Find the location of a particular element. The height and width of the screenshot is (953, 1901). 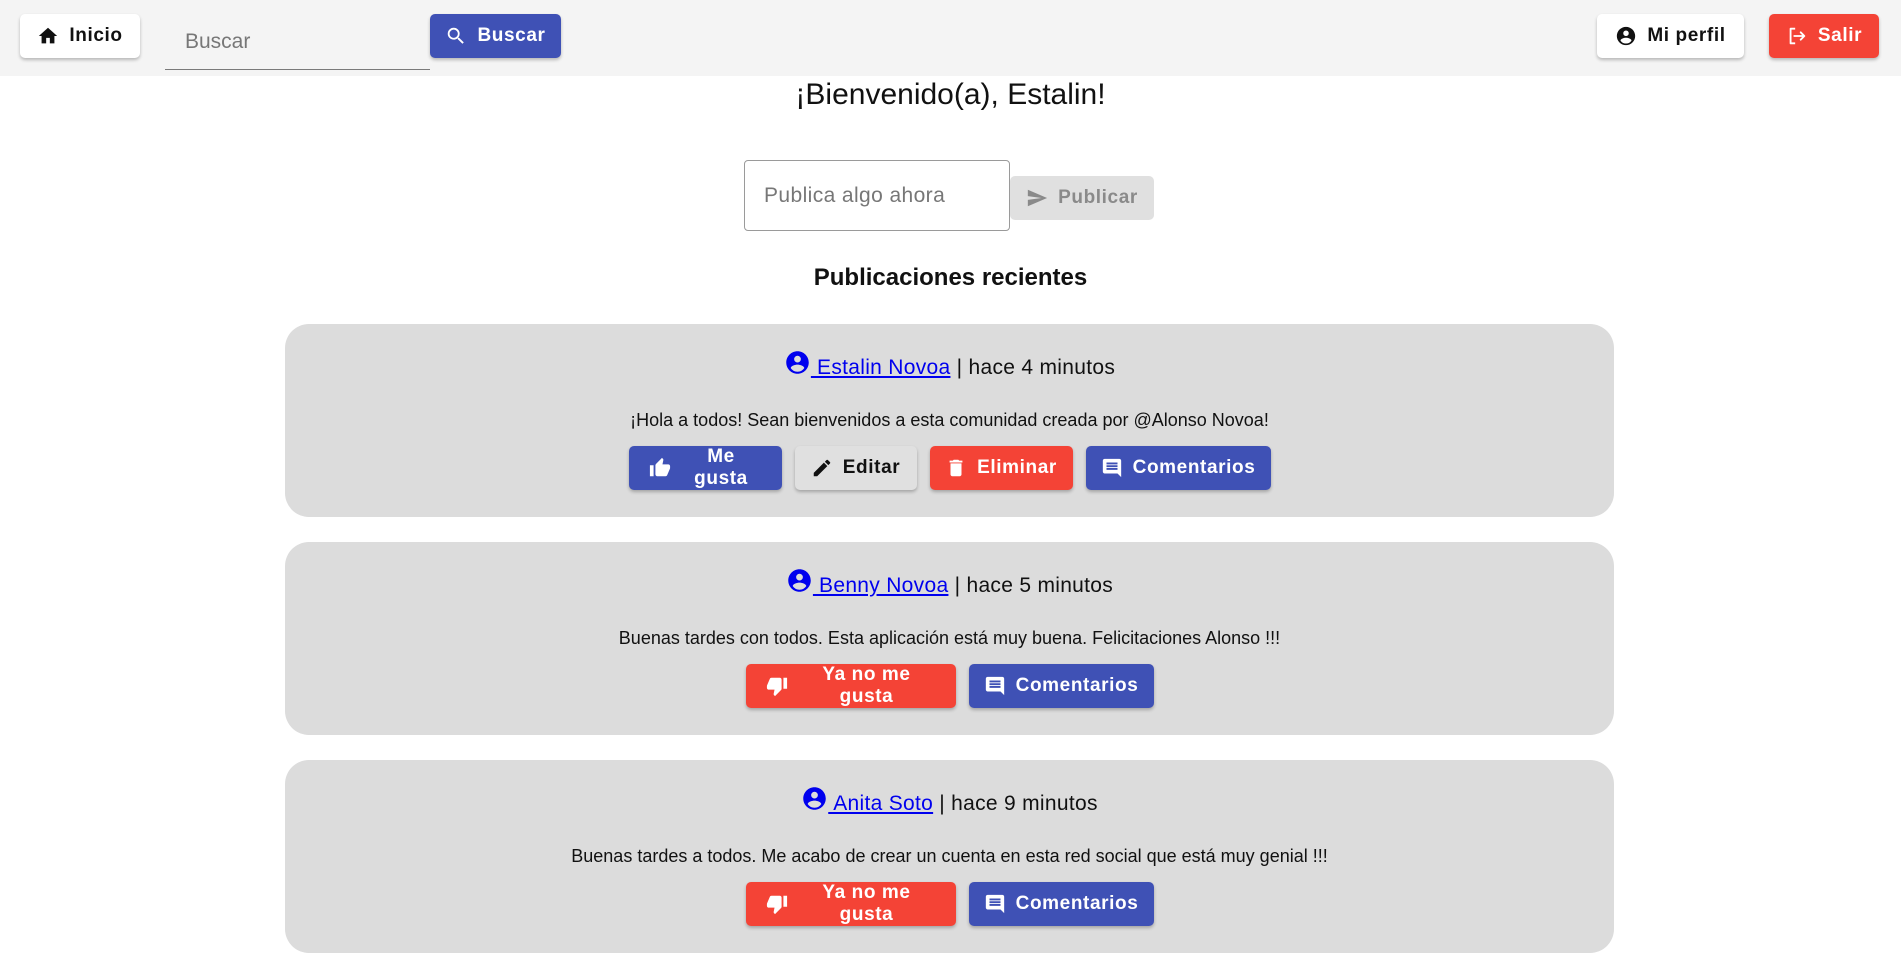

post-time: | hace 9 minutos is located at coordinates (1015, 803).